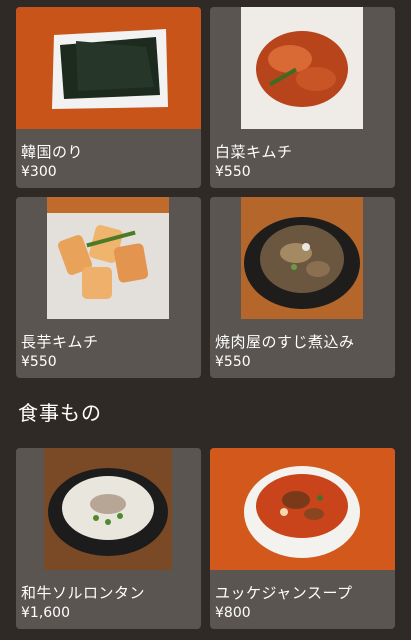 The image size is (411, 640). I want to click on menu-item-card: 白菜キムチ ¥550, so click(302, 97).